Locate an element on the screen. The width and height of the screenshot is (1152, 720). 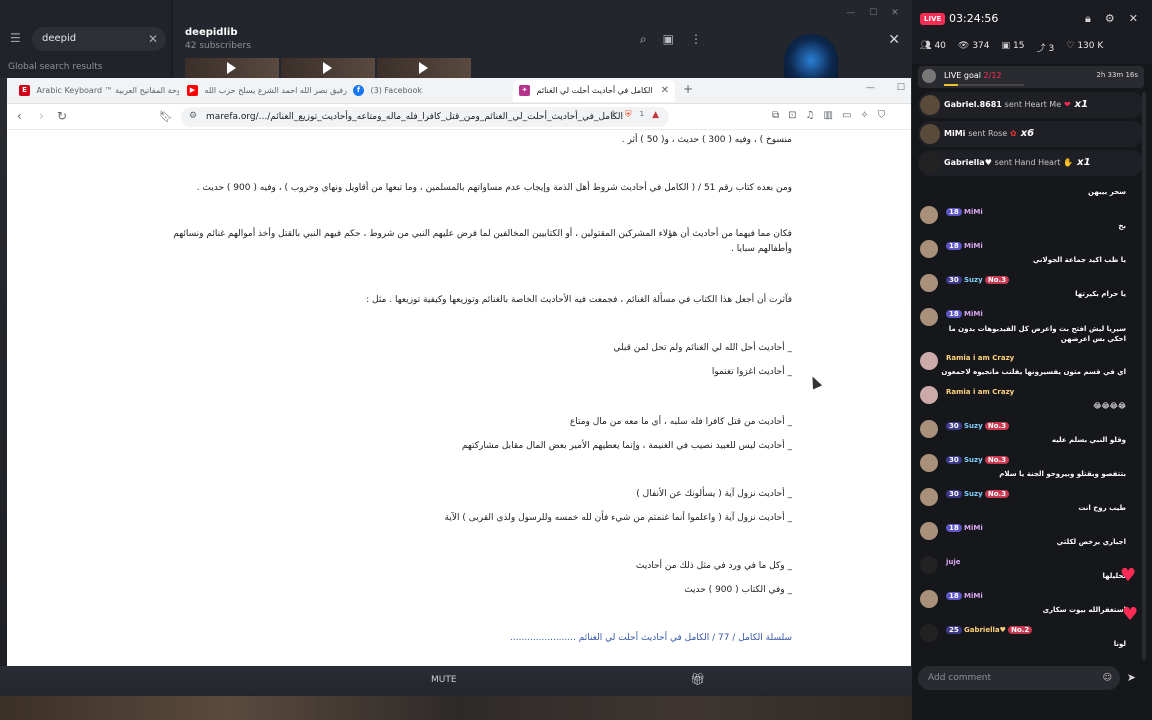
rewards-icon: ▲ is located at coordinates (655, 115).